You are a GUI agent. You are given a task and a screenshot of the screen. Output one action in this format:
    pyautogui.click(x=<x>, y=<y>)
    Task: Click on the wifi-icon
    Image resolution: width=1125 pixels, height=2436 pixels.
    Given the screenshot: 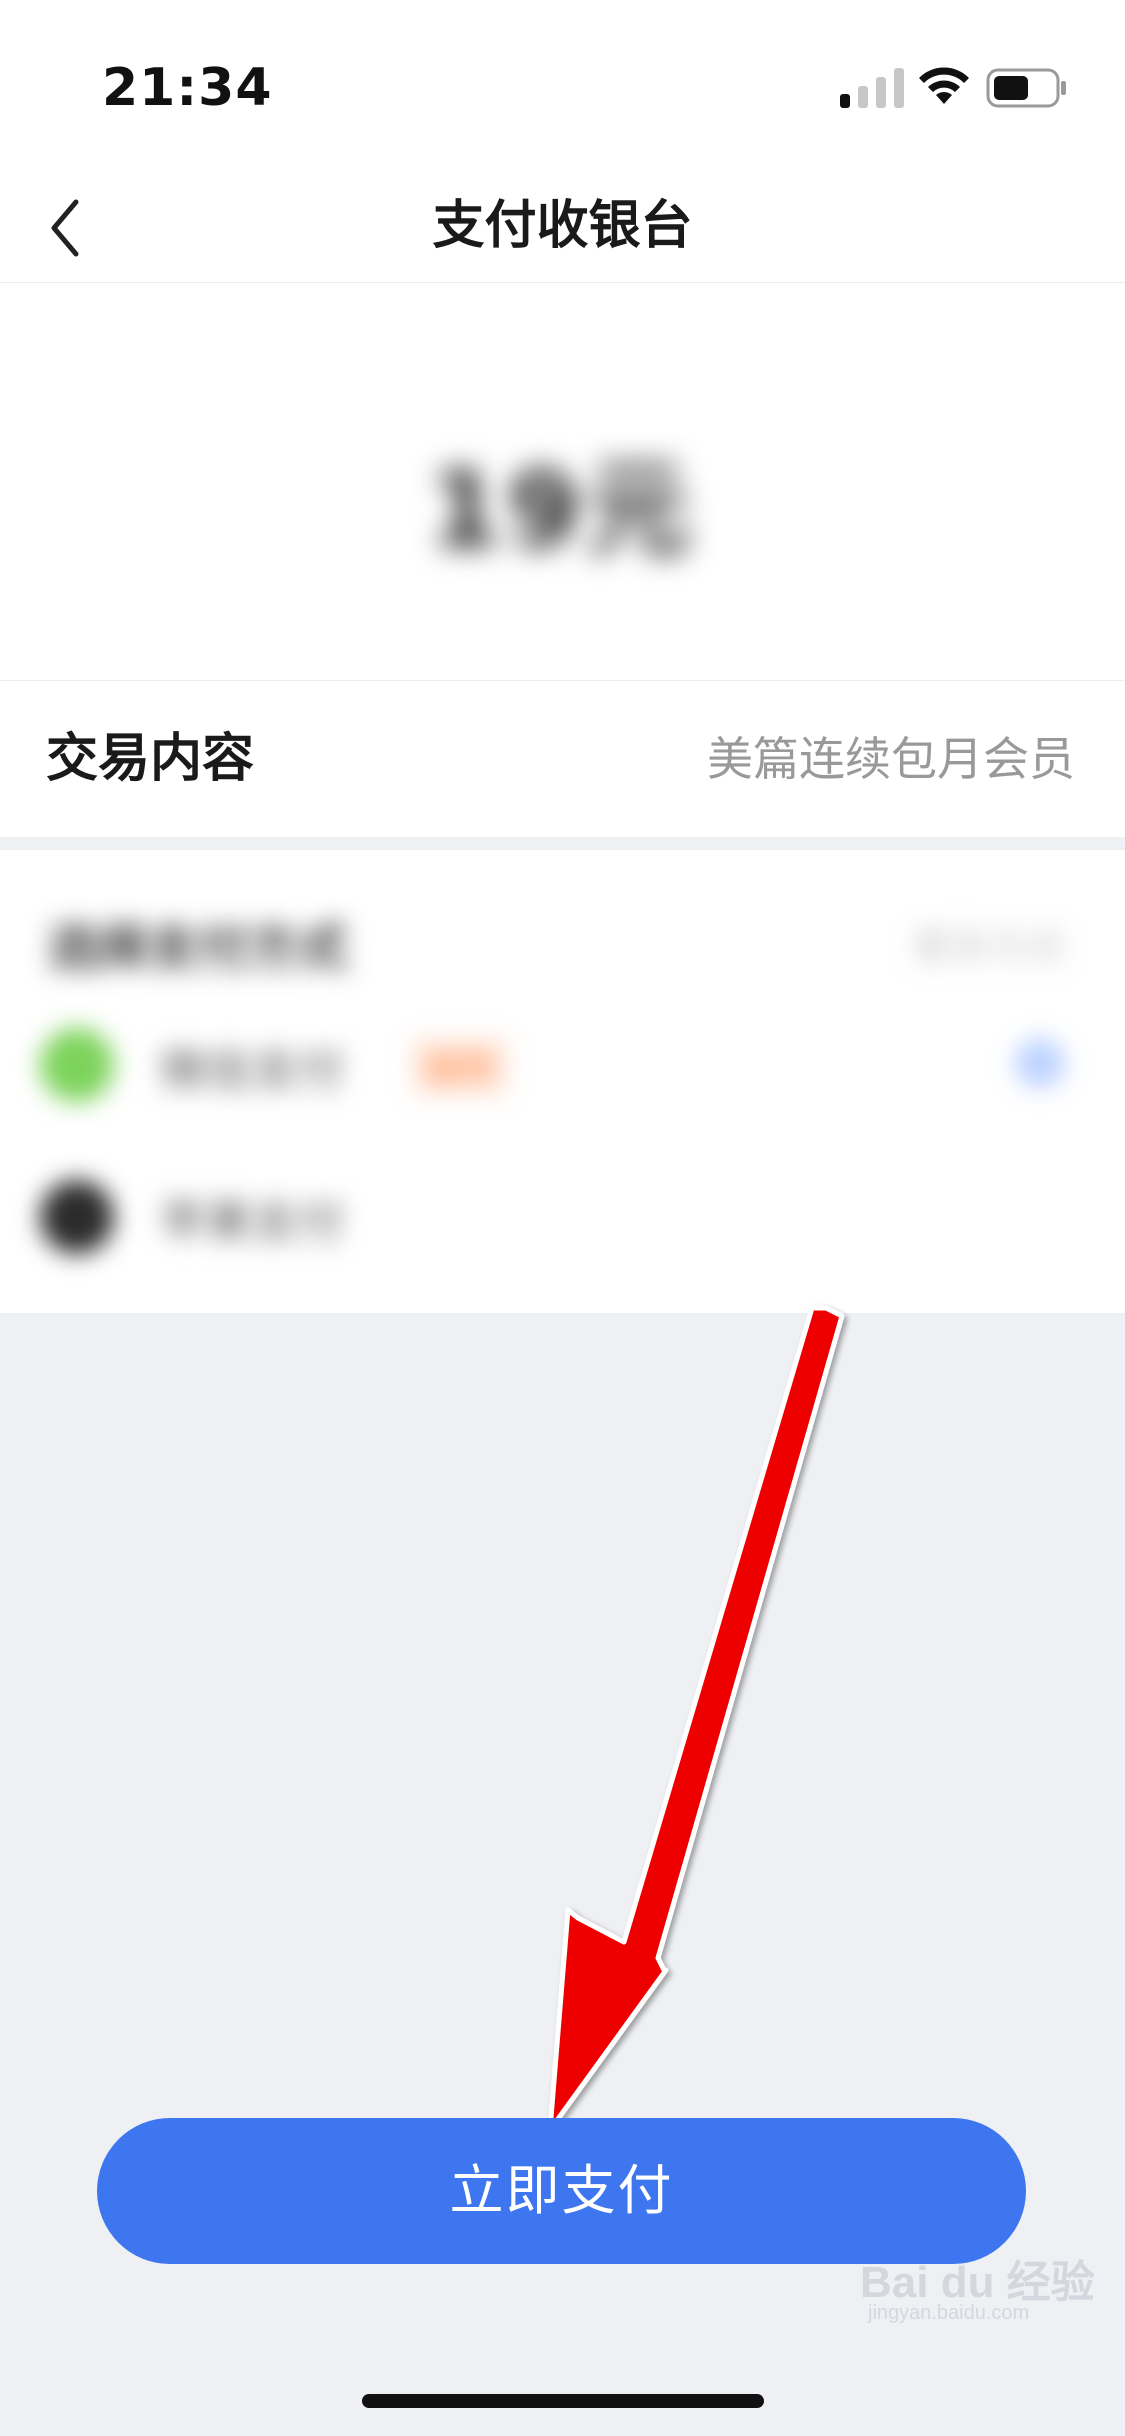 What is the action you would take?
    pyautogui.click(x=944, y=85)
    